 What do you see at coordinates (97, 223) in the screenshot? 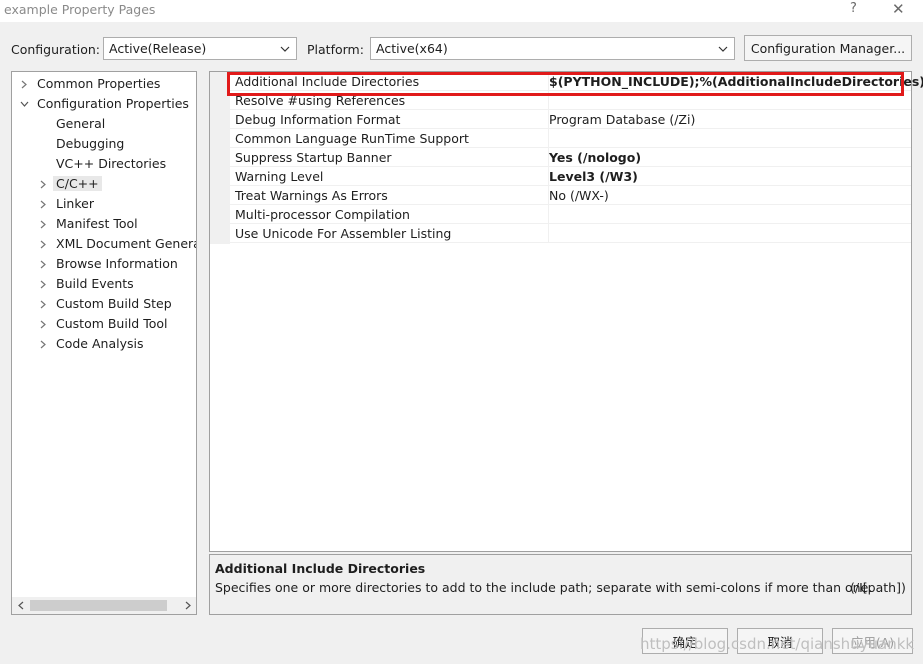
I see `tree-item-label: Manifest Tool` at bounding box center [97, 223].